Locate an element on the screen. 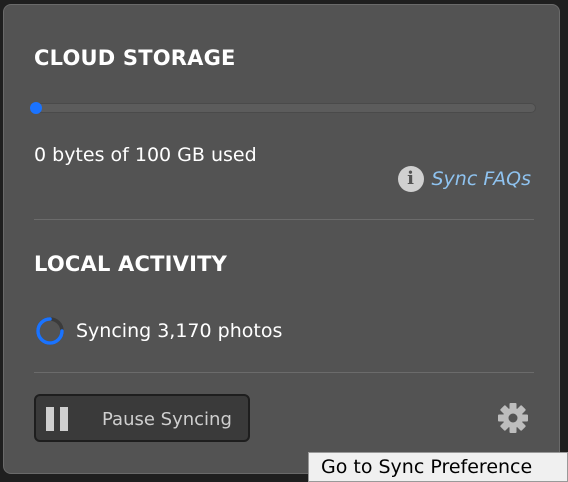 The height and width of the screenshot is (482, 568). storage-progress-bar is located at coordinates (283, 108).